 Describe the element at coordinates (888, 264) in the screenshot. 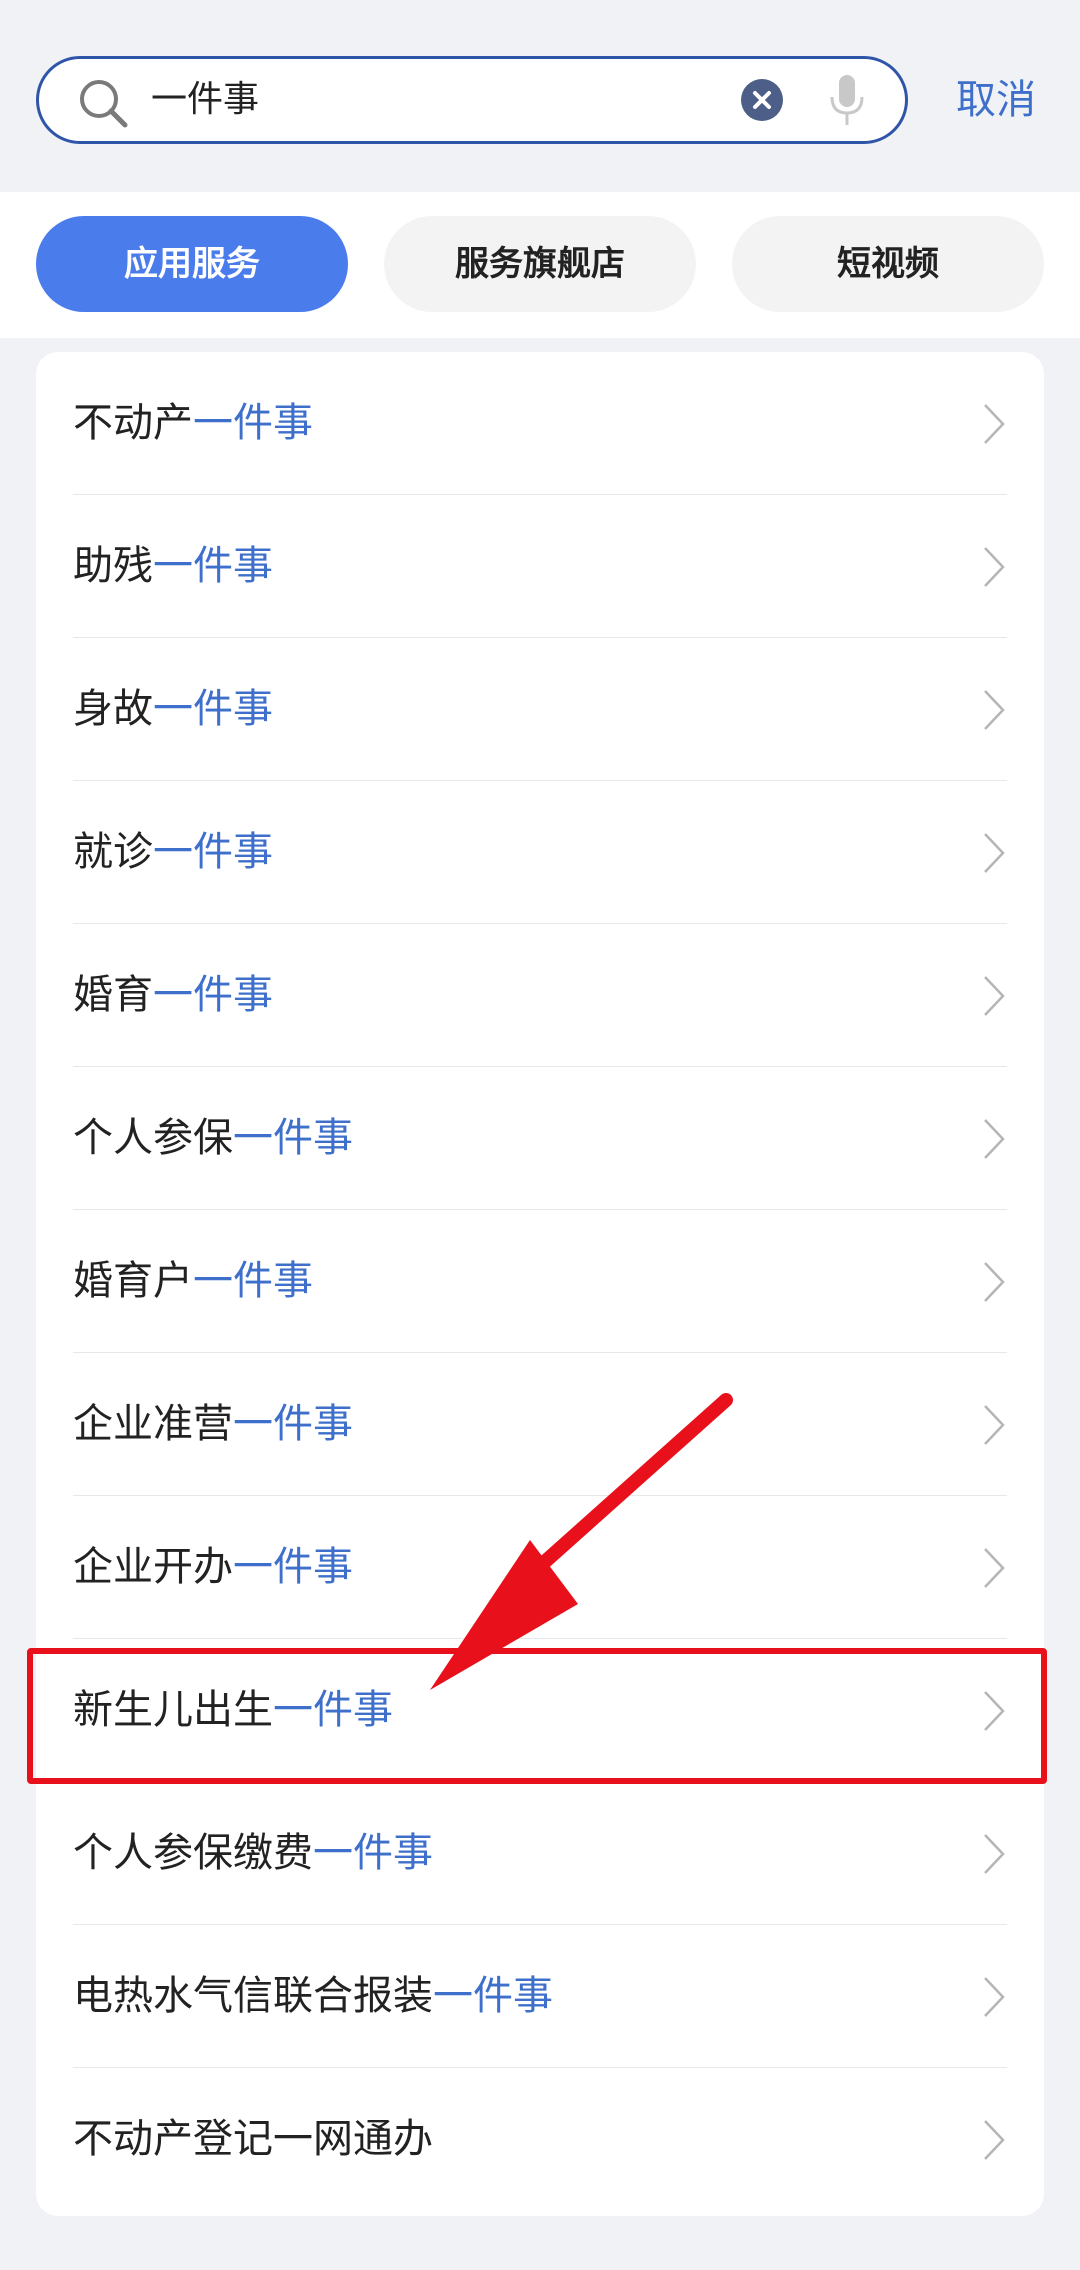

I see `tab-short-videos: 短视频` at that location.